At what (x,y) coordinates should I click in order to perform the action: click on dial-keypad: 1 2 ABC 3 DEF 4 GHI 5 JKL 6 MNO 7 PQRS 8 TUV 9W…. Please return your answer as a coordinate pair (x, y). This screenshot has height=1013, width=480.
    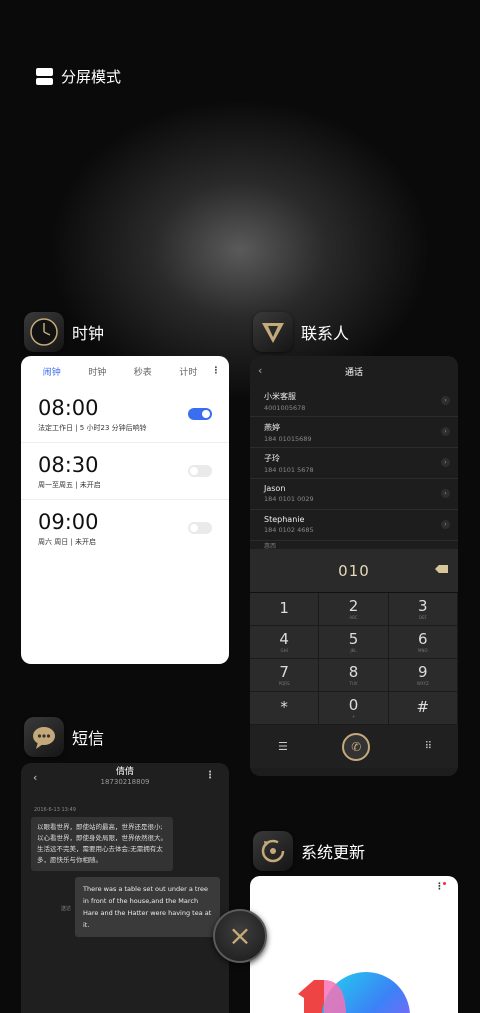
    Looking at the image, I should click on (354, 659).